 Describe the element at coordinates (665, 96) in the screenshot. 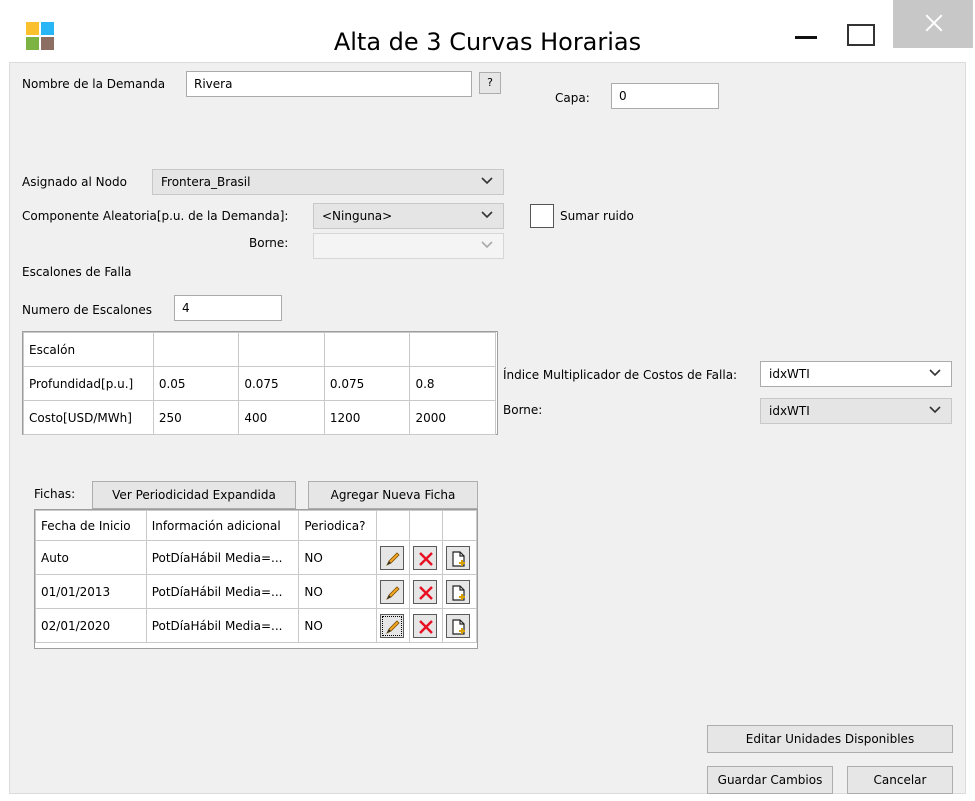

I see `capa-input: 0` at that location.